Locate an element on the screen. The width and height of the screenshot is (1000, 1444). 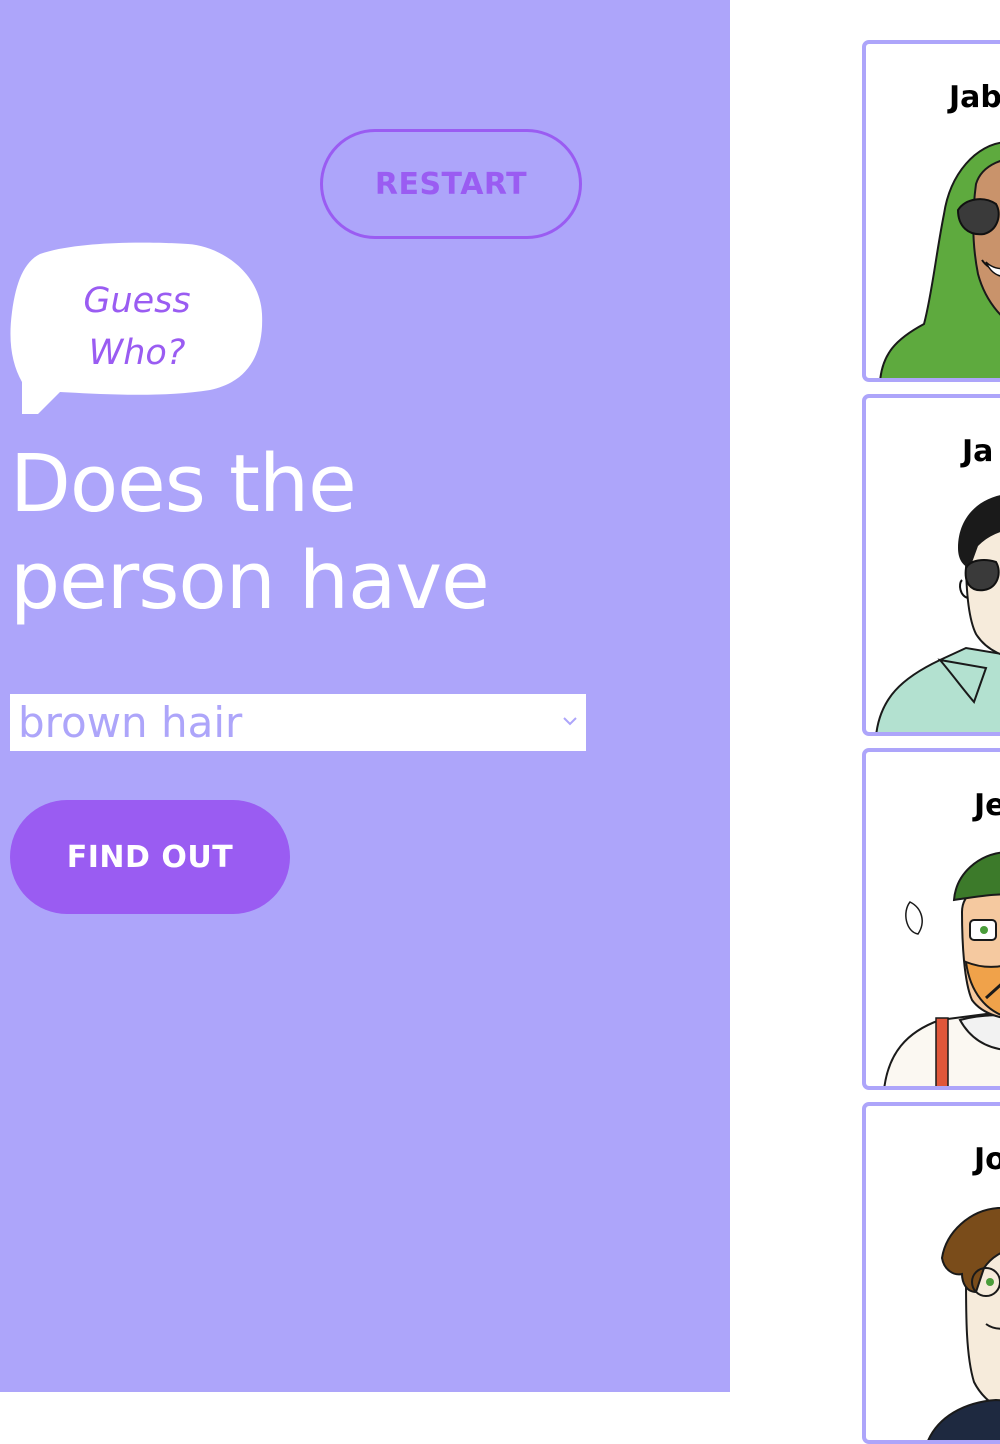
portrait-green-hijab-sunglasses-icon is located at coordinates (939, 259).